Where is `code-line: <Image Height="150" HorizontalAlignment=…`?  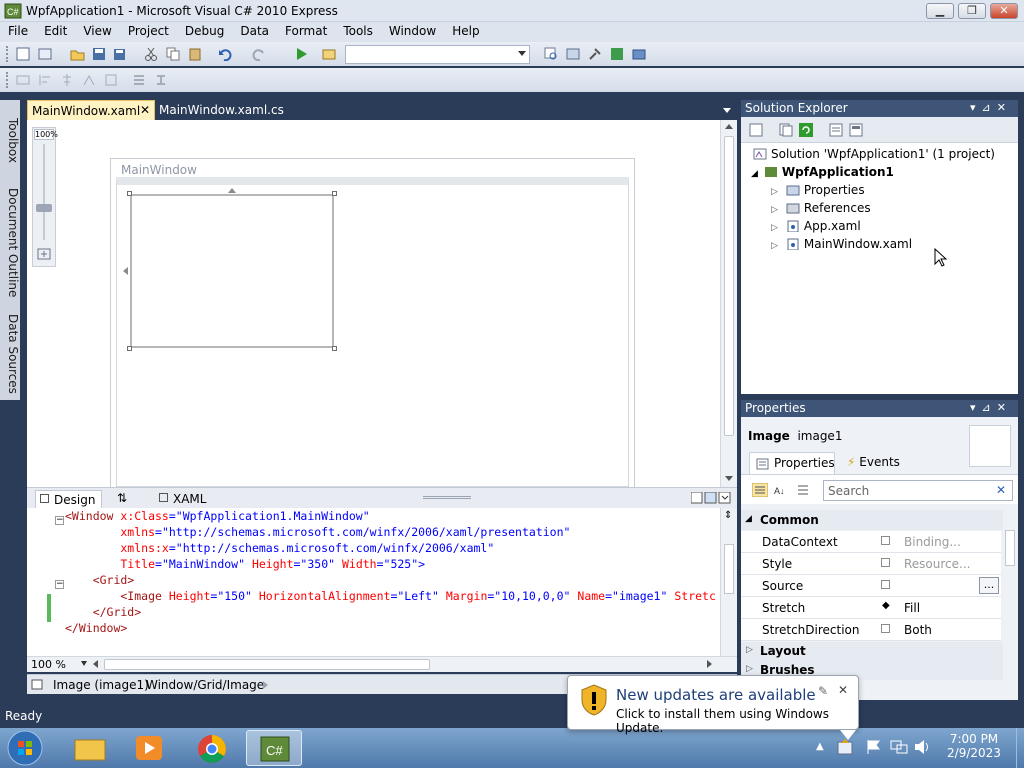 code-line: <Image Height="150" HorizontalAlignment=… is located at coordinates (390, 596).